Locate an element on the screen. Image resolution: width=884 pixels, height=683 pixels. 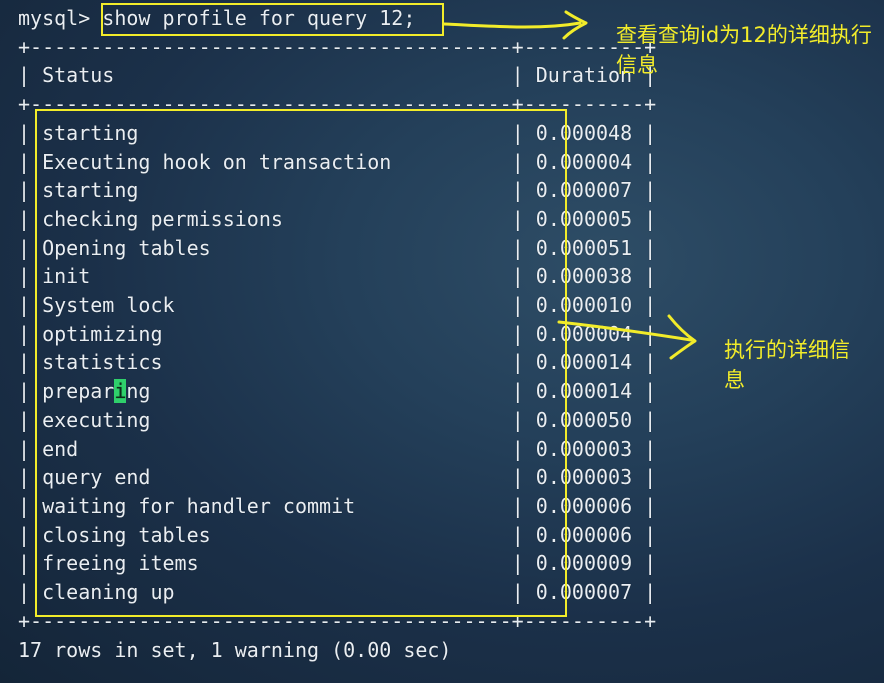
mysql-prompt: mysql> is located at coordinates (60, 18).